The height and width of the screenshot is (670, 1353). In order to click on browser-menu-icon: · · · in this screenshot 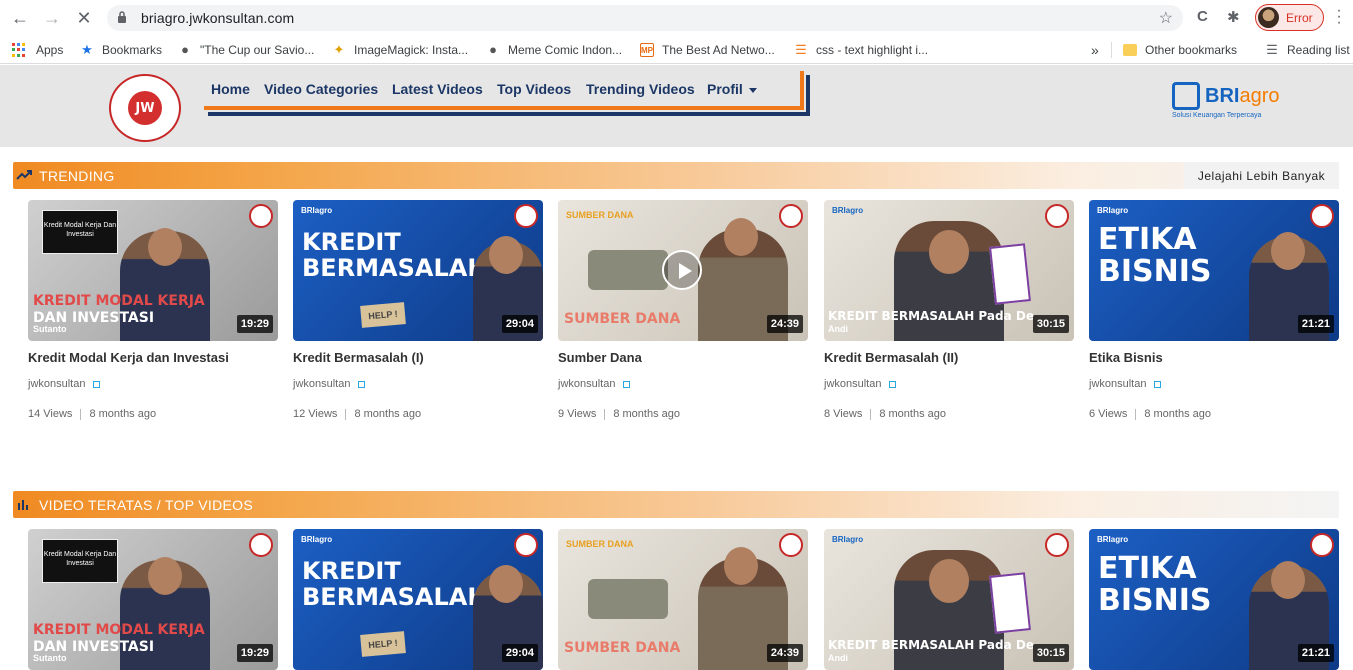, I will do `click(1339, 17)`.